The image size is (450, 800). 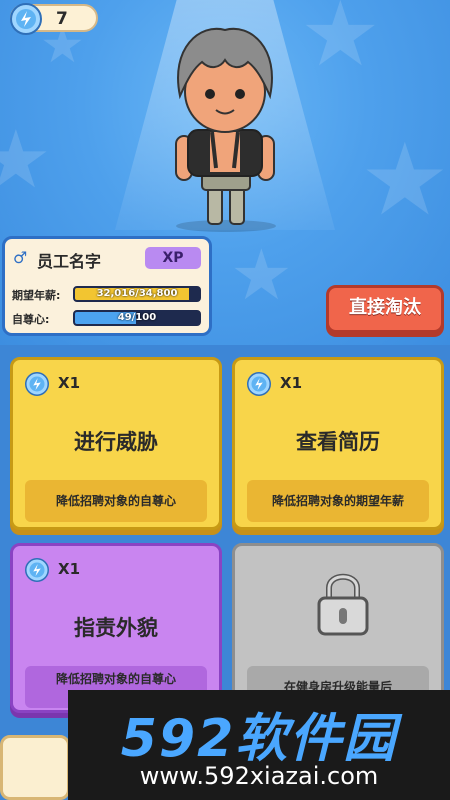 What do you see at coordinates (69, 261) in the screenshot?
I see `employee-name: 员工名字` at bounding box center [69, 261].